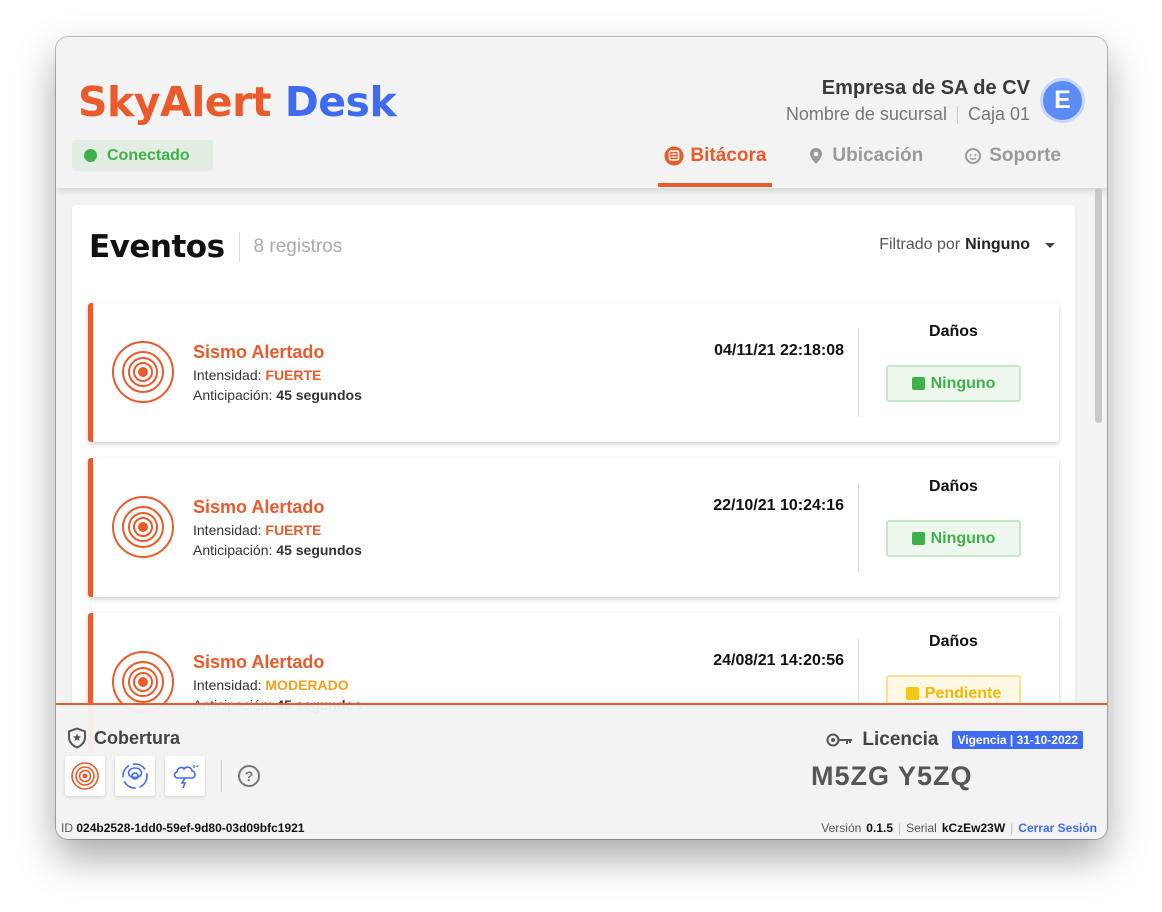  What do you see at coordinates (866, 114) in the screenshot?
I see `branch-name: Nombre de sucursal` at bounding box center [866, 114].